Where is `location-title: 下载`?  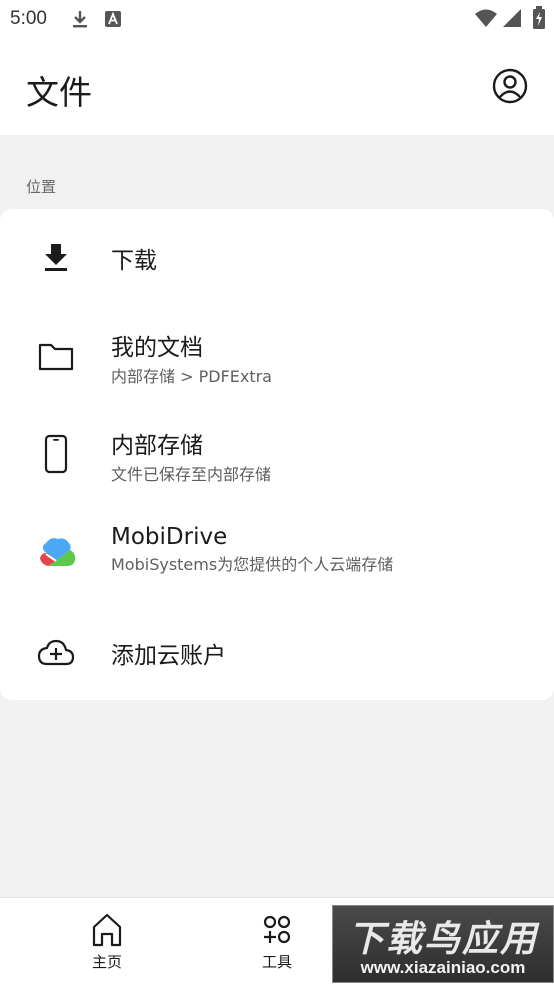 location-title: 下载 is located at coordinates (134, 261).